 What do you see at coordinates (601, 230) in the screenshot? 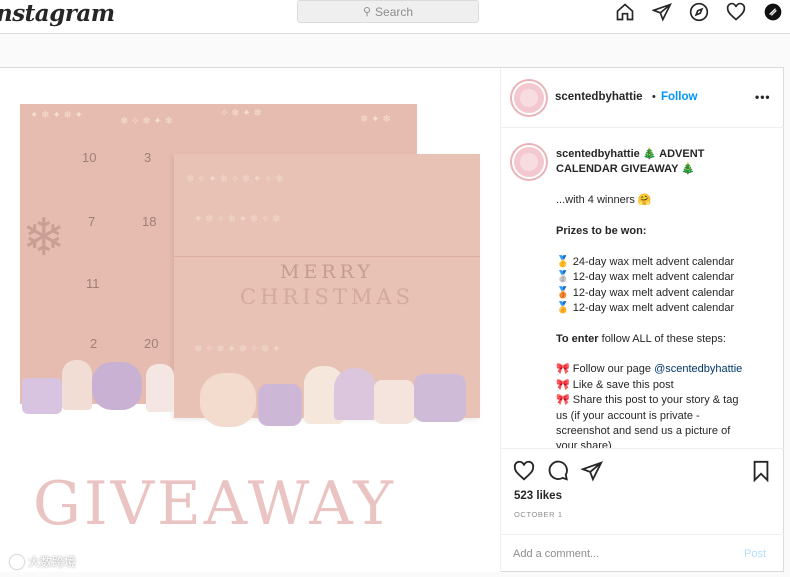
I see `prizes-heading: Prizes to be won:` at bounding box center [601, 230].